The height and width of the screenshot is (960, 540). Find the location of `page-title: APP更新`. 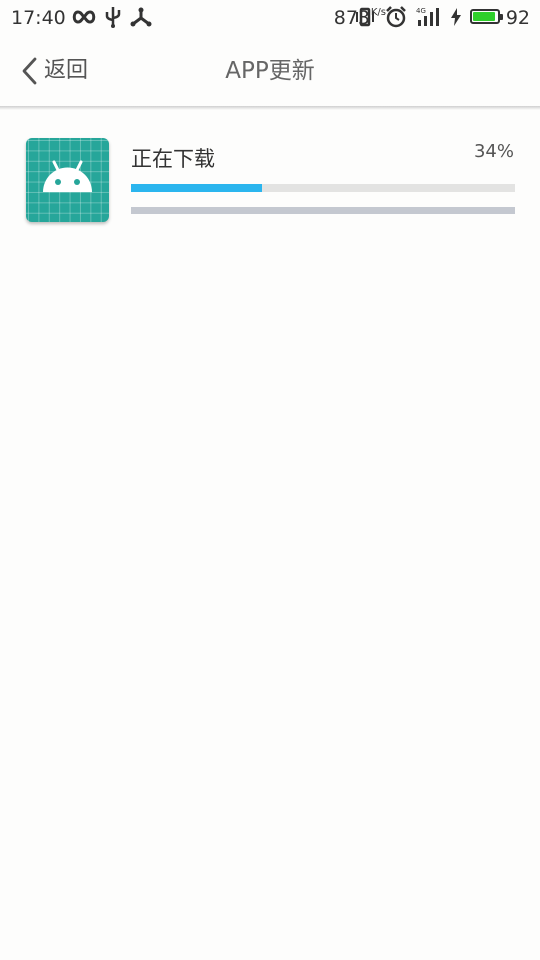

page-title: APP更新 is located at coordinates (270, 71).